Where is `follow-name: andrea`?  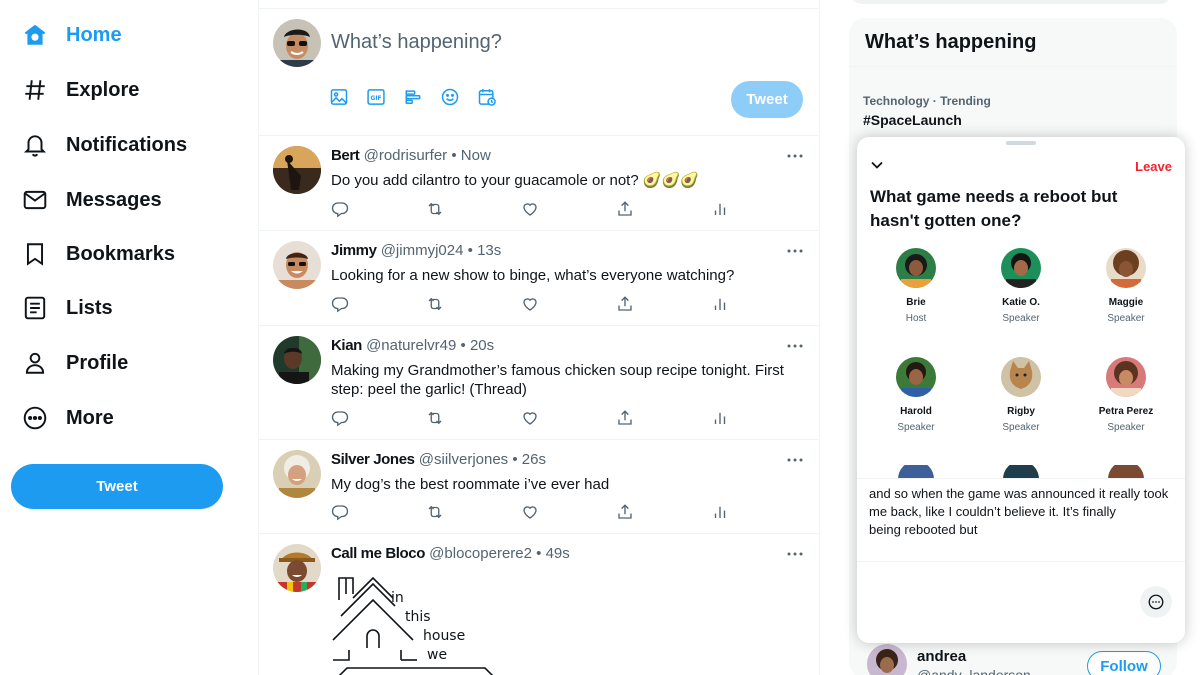 follow-name: andrea is located at coordinates (941, 656).